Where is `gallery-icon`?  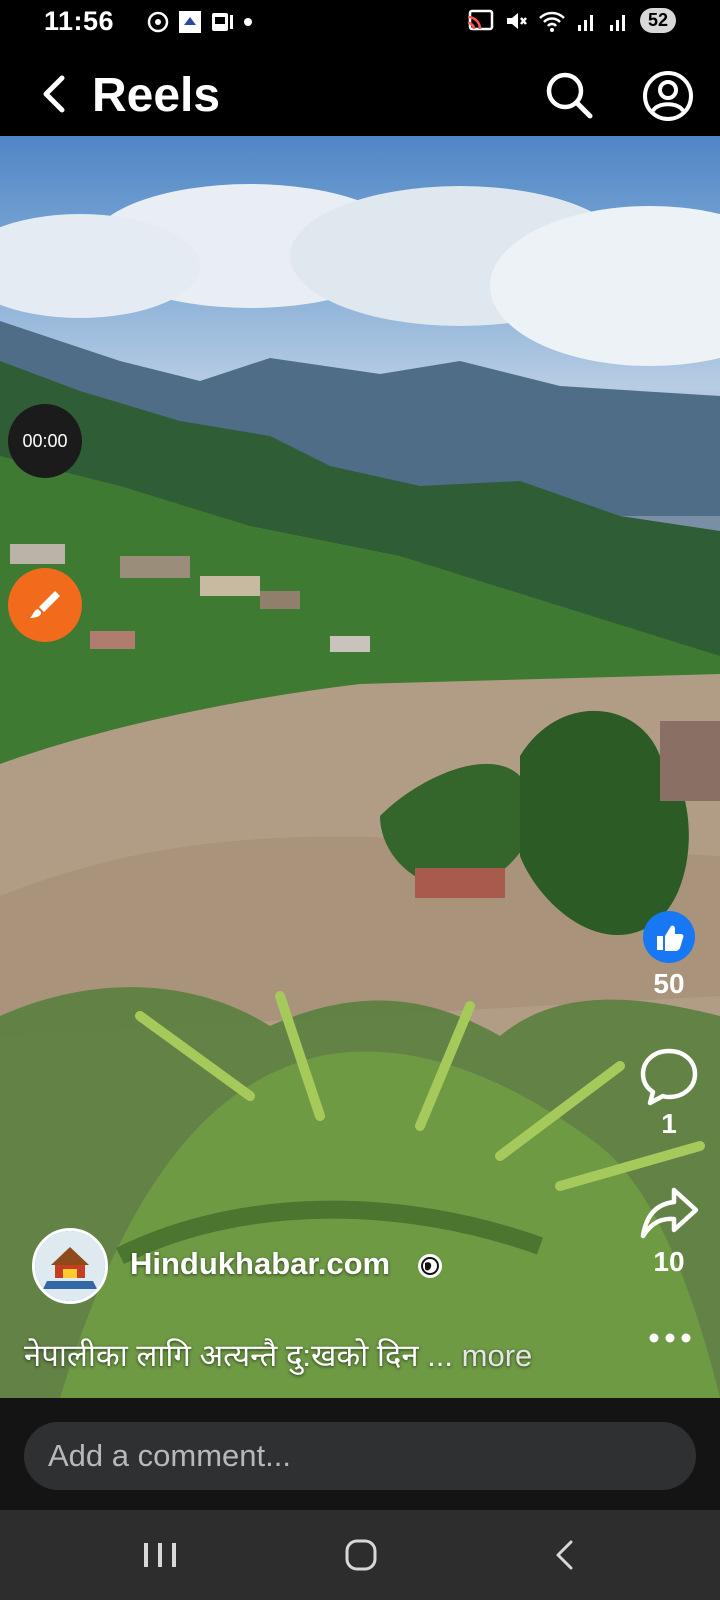
gallery-icon is located at coordinates (222, 22).